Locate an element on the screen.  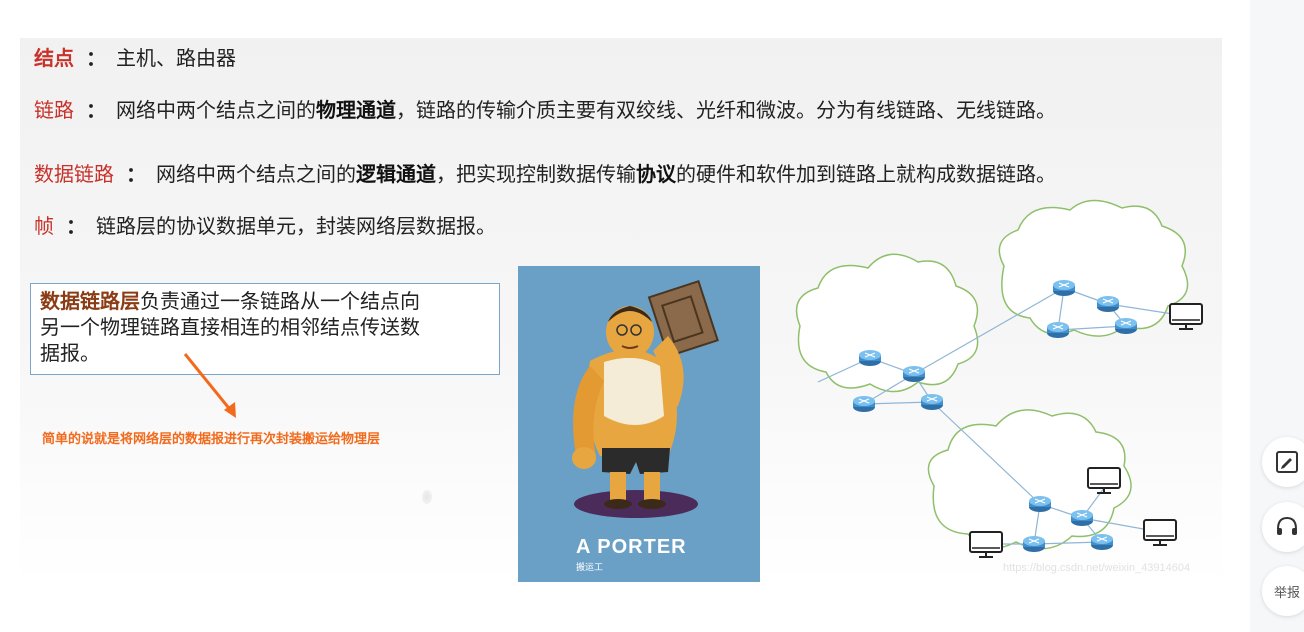
cloud-left is located at coordinates (887, 323).